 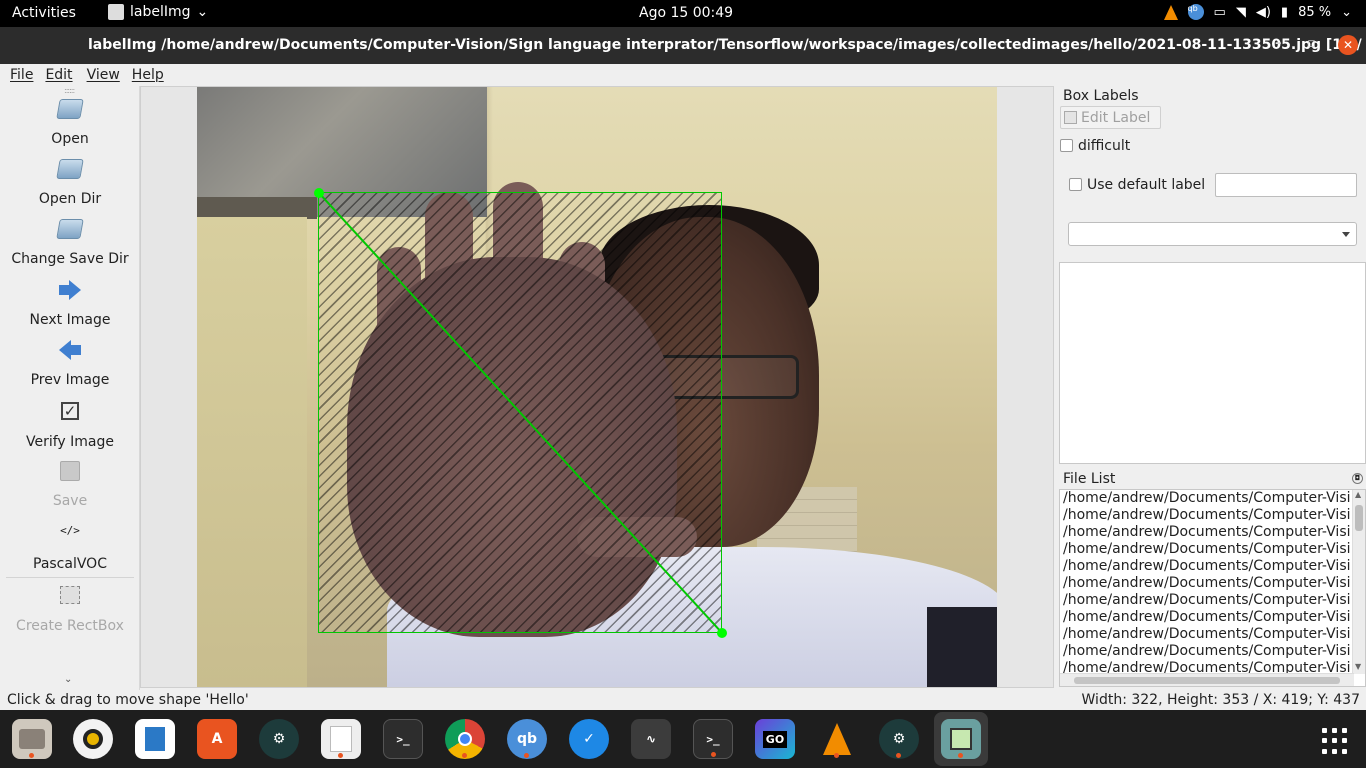 I want to click on create-rectbox-button: Create RectBox, so click(x=70, y=608).